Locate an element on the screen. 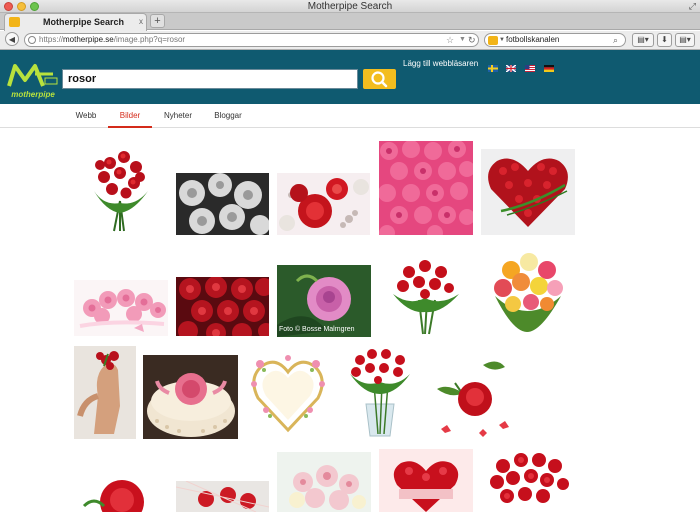 The height and width of the screenshot is (512, 700). bookmarks-menu-button: ▤▾ is located at coordinates (643, 40).